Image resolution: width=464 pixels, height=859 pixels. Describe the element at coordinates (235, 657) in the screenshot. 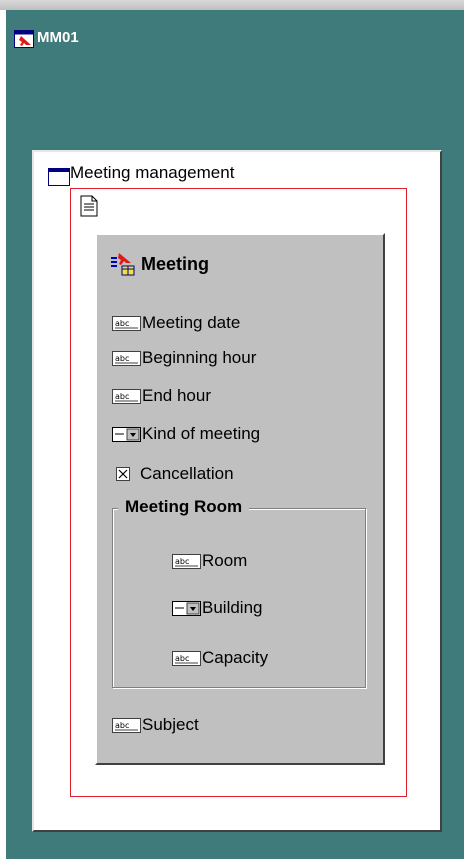

I see `field-label: Capacity` at that location.